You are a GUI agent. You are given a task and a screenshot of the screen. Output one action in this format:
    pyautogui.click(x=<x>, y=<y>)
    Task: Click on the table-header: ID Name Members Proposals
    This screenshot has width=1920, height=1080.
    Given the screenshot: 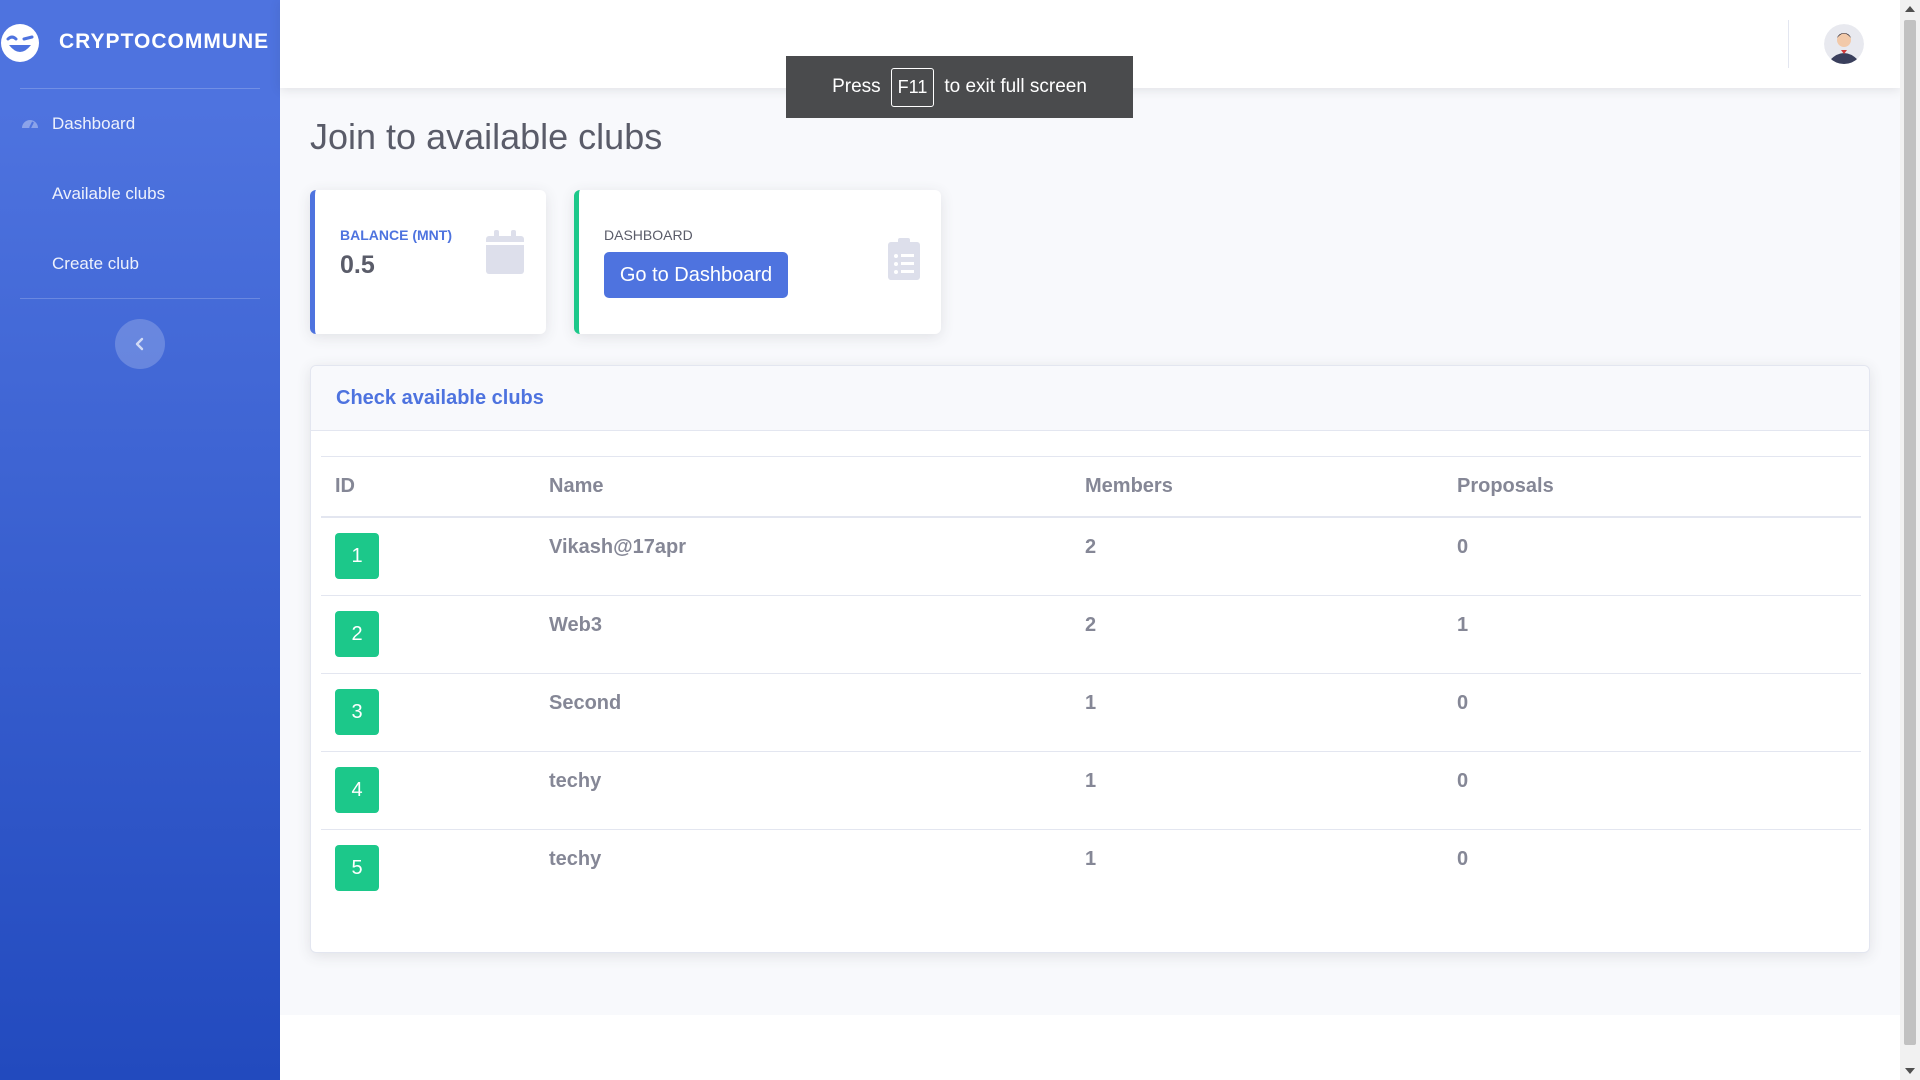 What is the action you would take?
    pyautogui.click(x=1091, y=487)
    